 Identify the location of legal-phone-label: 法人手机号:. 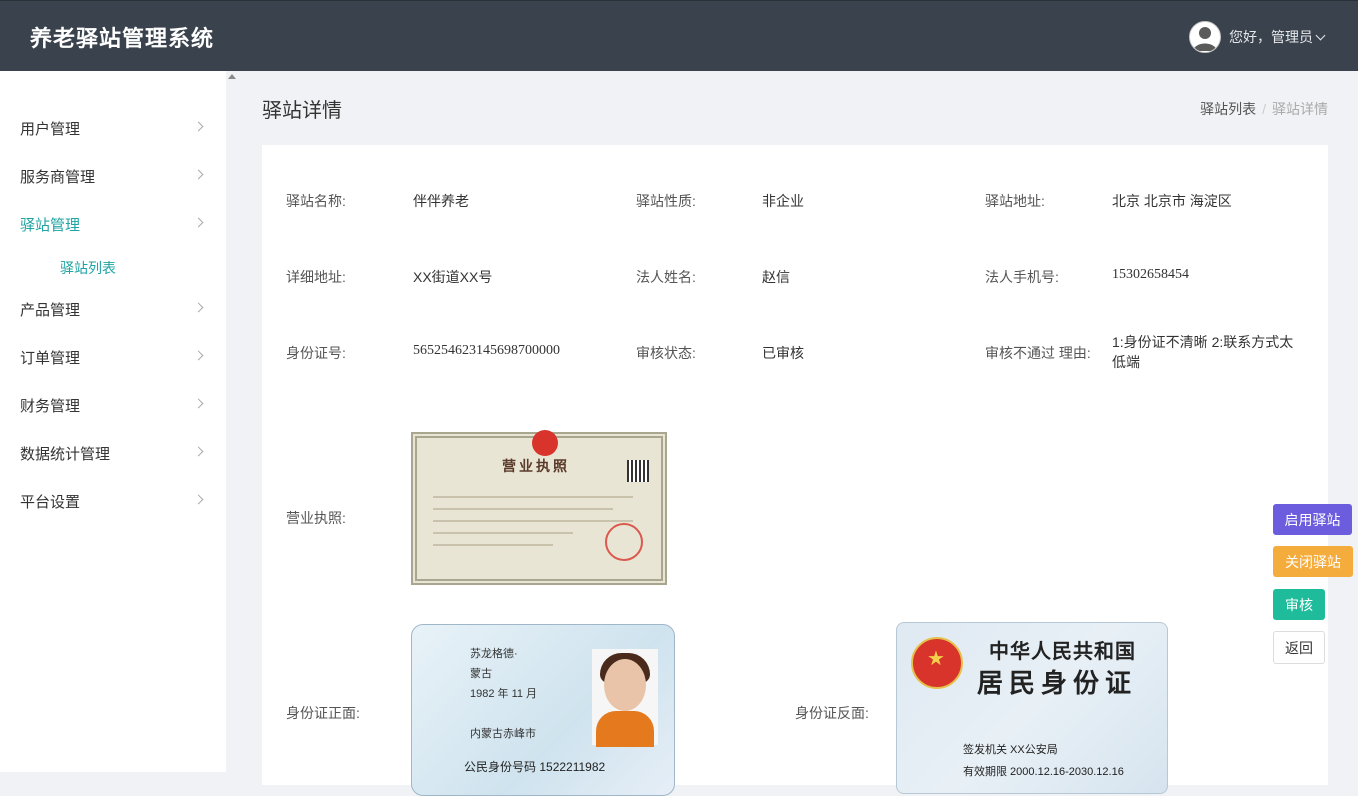
(1022, 277).